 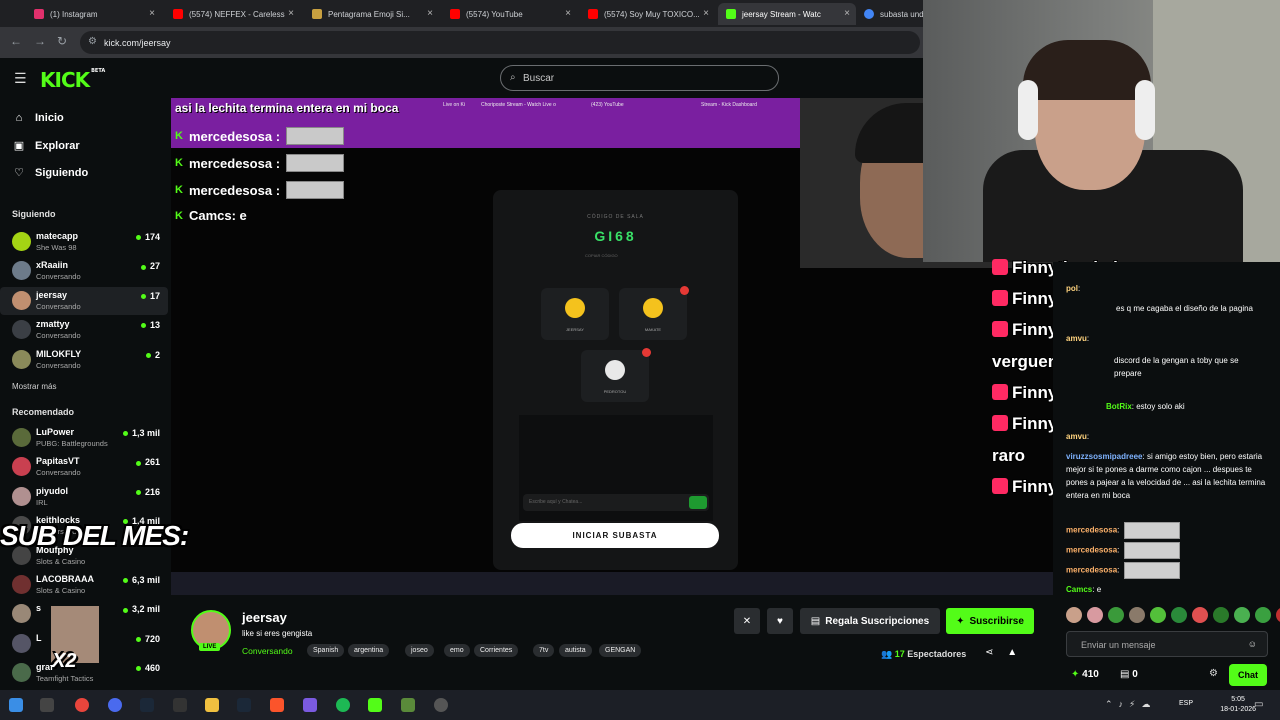 I want to click on kick-app-icon, so click(x=375, y=705).